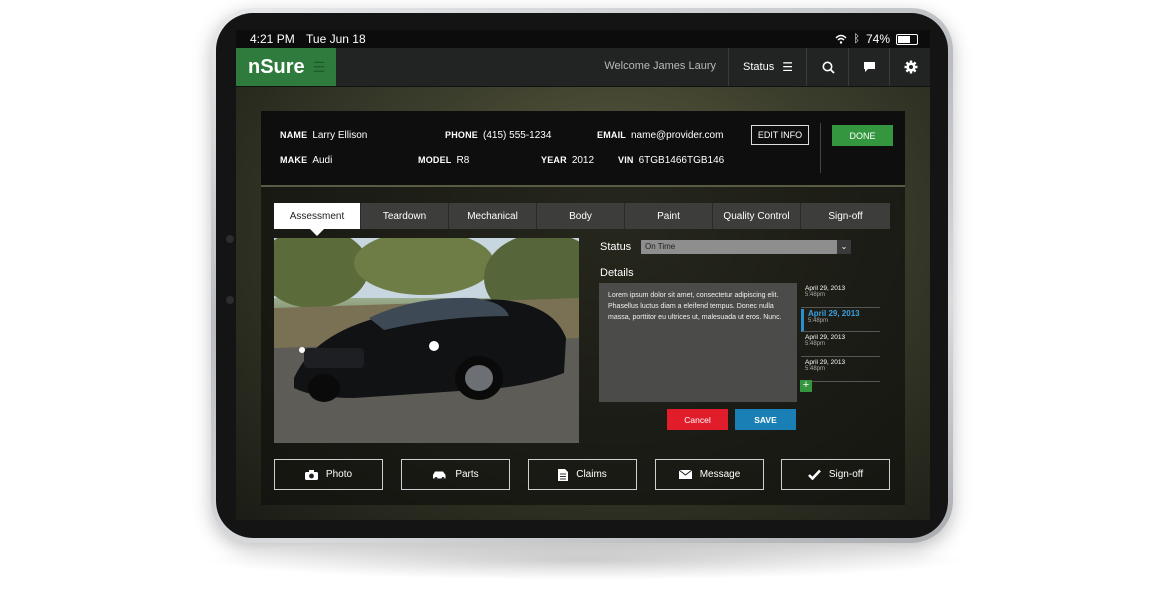 The width and height of the screenshot is (1170, 600). Describe the element at coordinates (294, 135) in the screenshot. I see `name-label: NAME` at that location.